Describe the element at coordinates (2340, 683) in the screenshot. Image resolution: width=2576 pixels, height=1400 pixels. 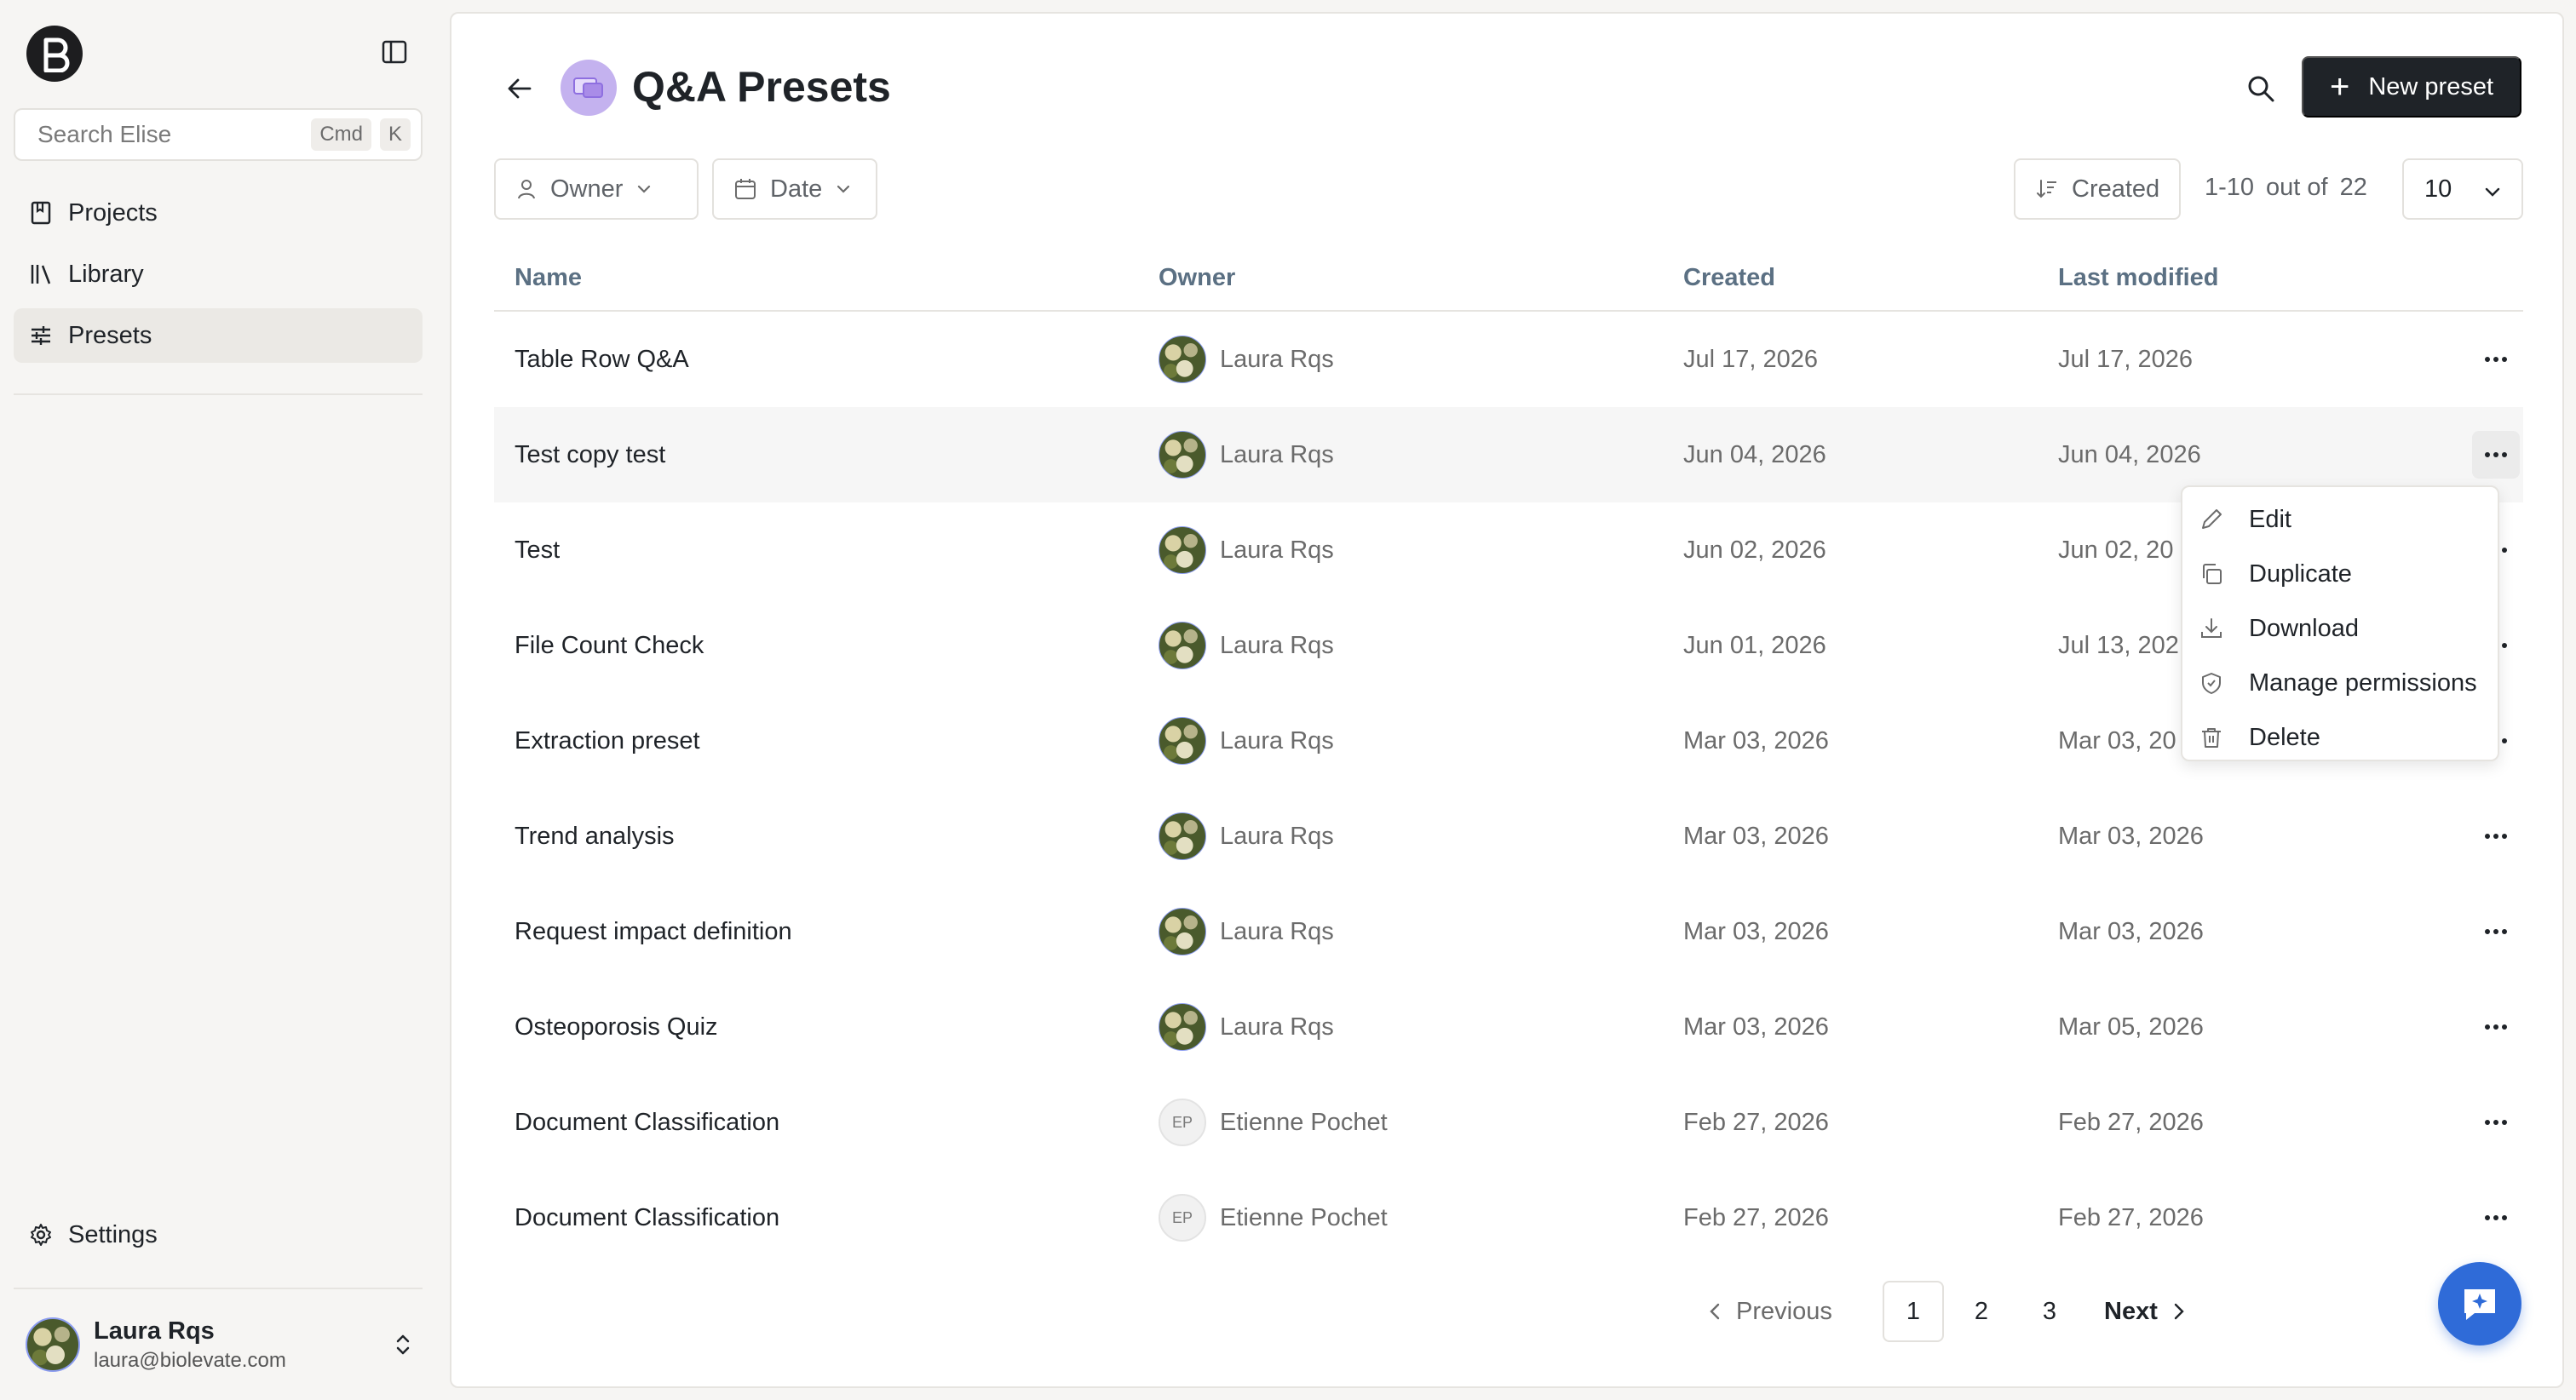
I see `menu-item-manage-permissions: Manage permissions` at that location.